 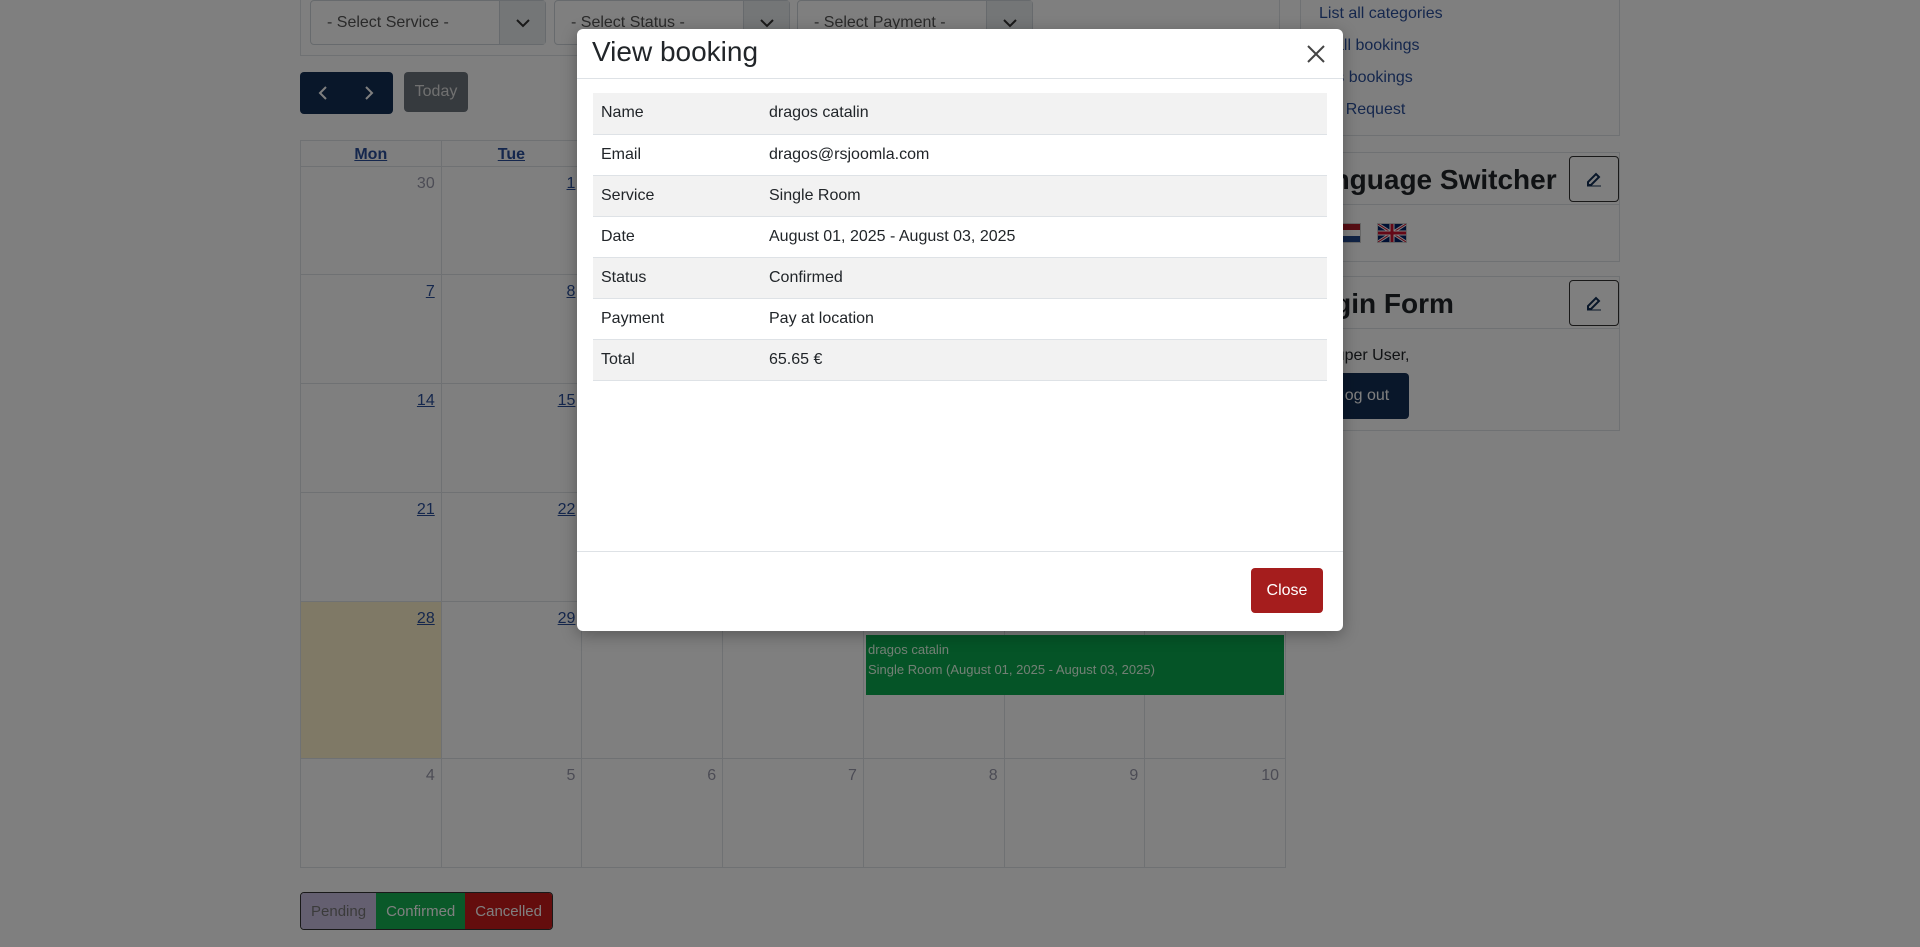 What do you see at coordinates (892, 236) in the screenshot?
I see `field-value: August 01, 2025 - August 03, 2025` at bounding box center [892, 236].